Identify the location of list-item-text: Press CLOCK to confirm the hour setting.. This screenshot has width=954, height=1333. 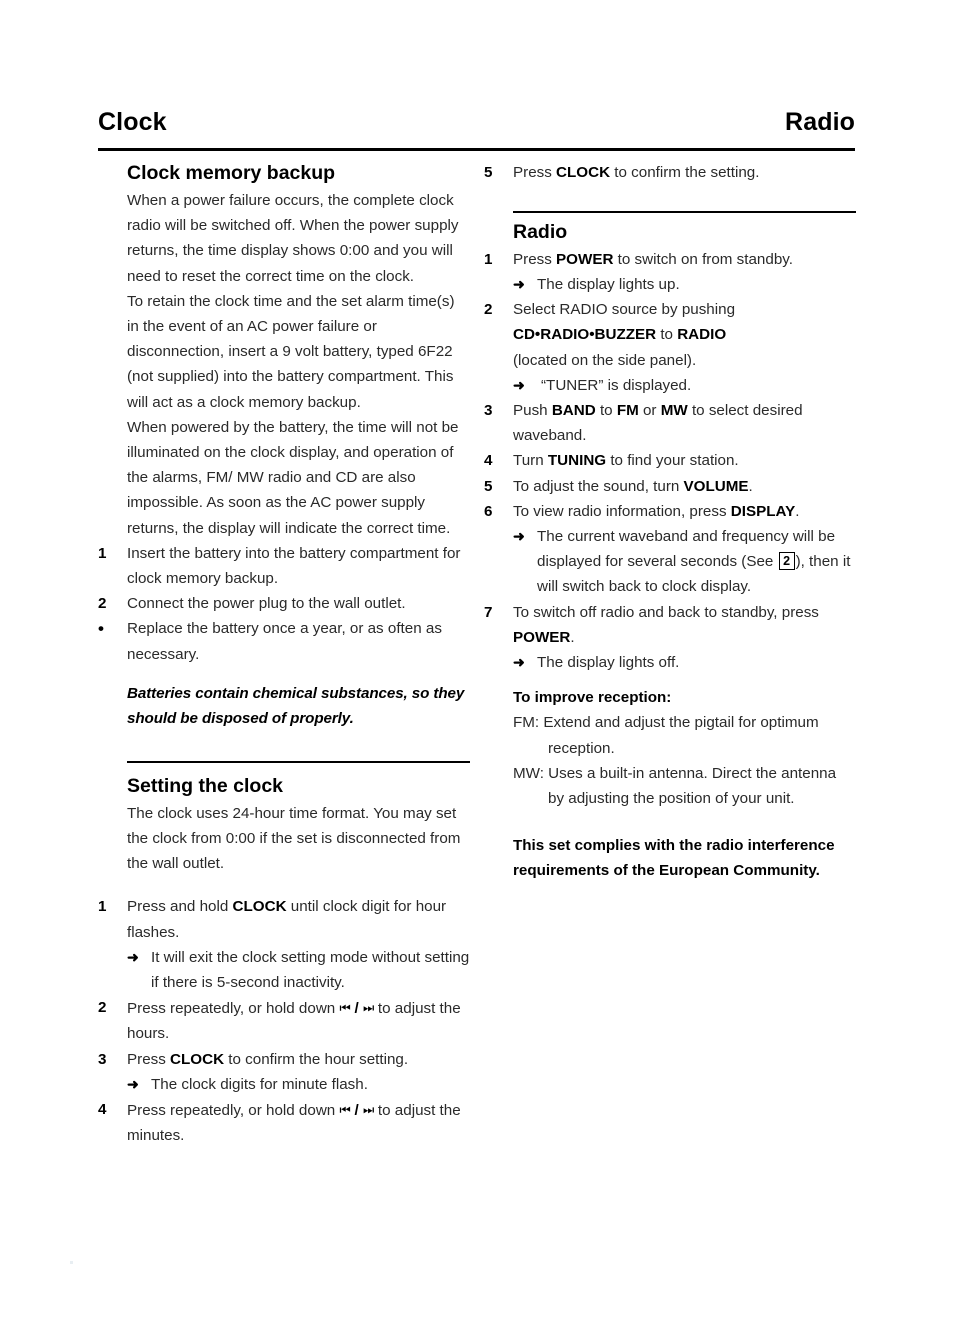
(267, 1059).